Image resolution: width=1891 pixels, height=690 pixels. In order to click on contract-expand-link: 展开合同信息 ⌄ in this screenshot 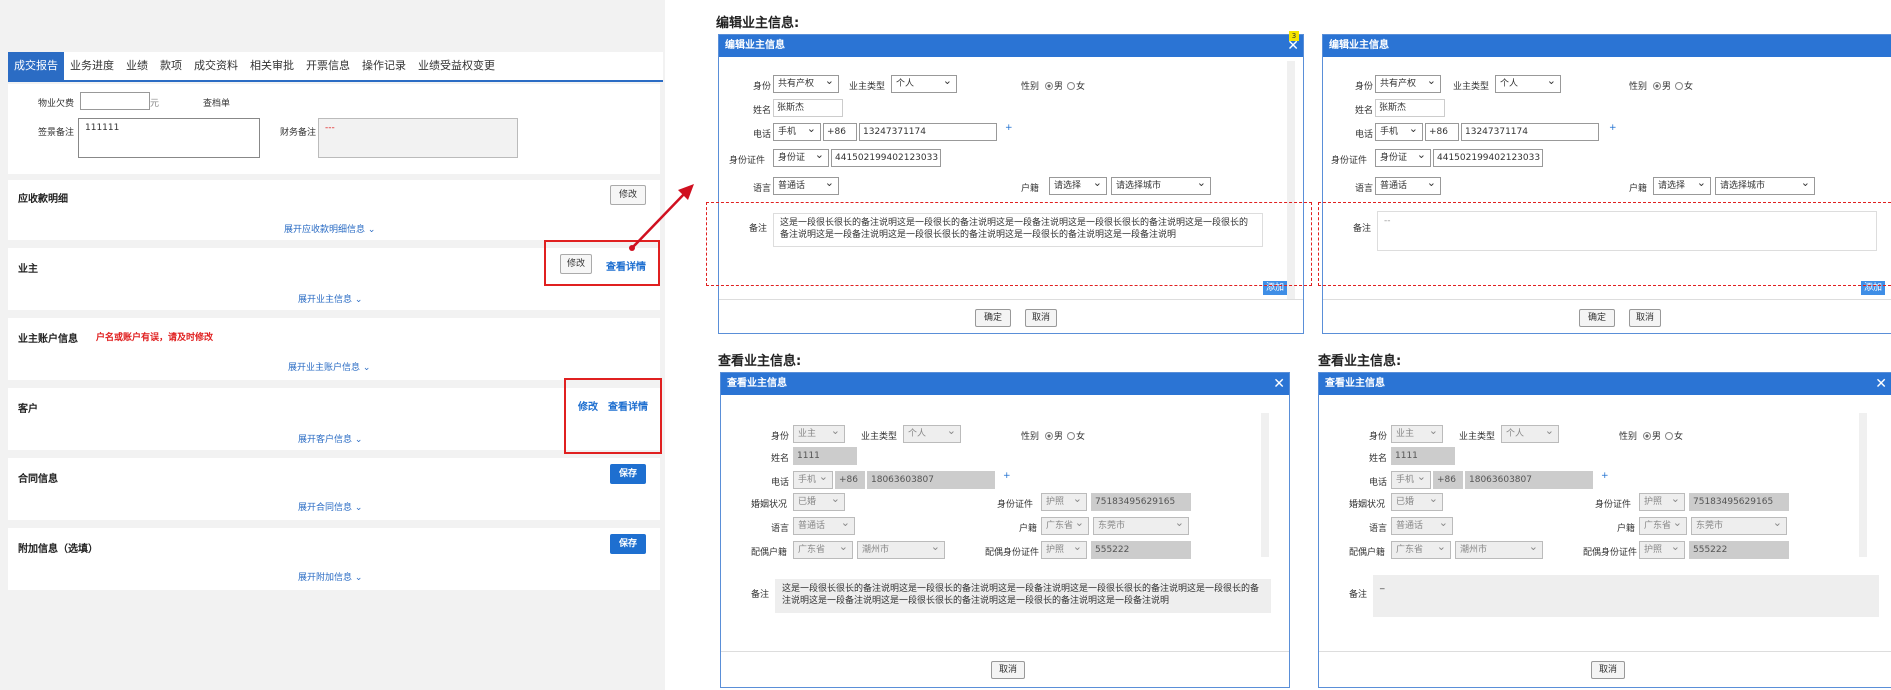, I will do `click(330, 506)`.